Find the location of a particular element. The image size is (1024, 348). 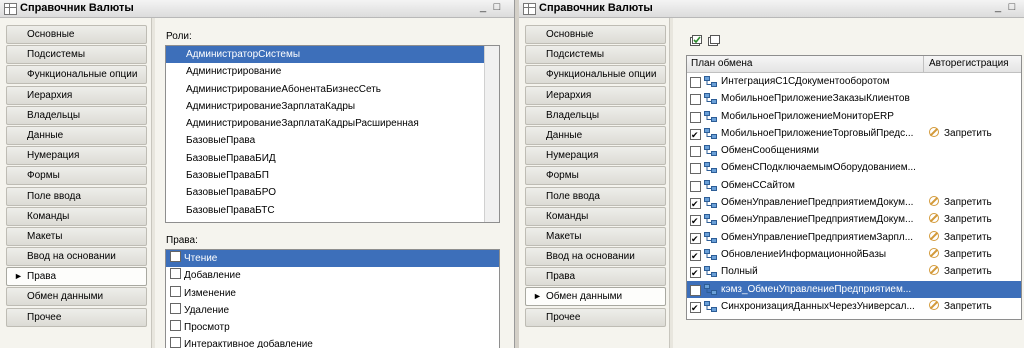

role-item: БазовыеПраваБТС is located at coordinates (332, 210).